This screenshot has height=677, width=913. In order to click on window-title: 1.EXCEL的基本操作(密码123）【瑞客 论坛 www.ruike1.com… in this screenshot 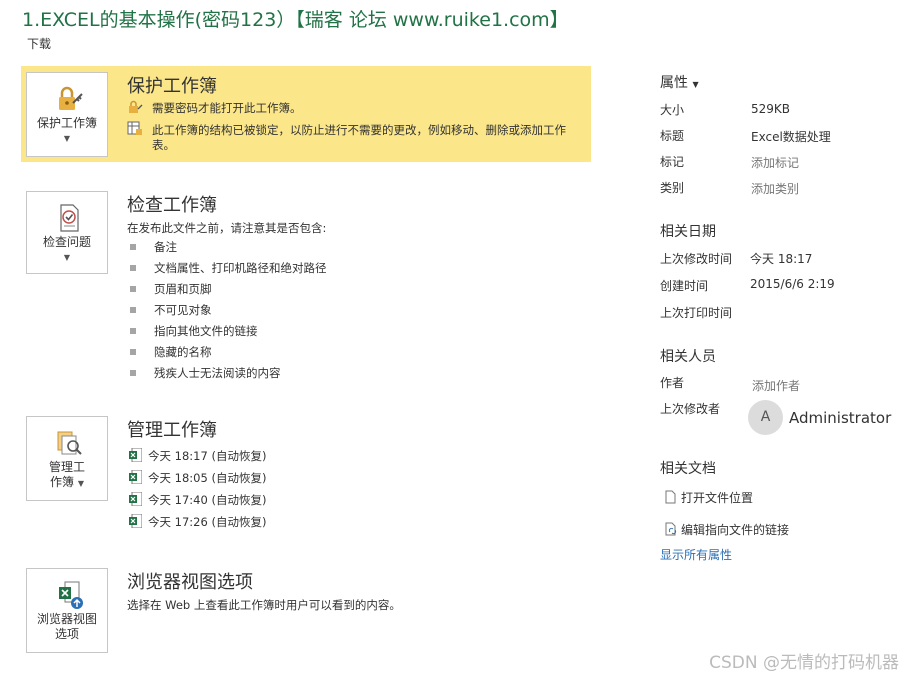, I will do `click(295, 20)`.